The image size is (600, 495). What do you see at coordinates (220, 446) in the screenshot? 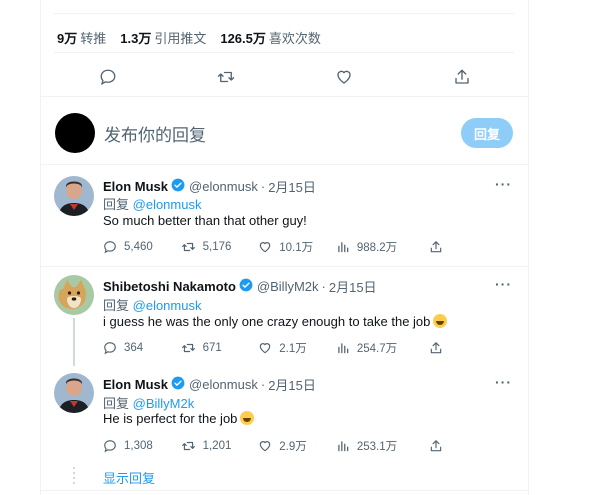
I see `retweet-action: 1,201` at bounding box center [220, 446].